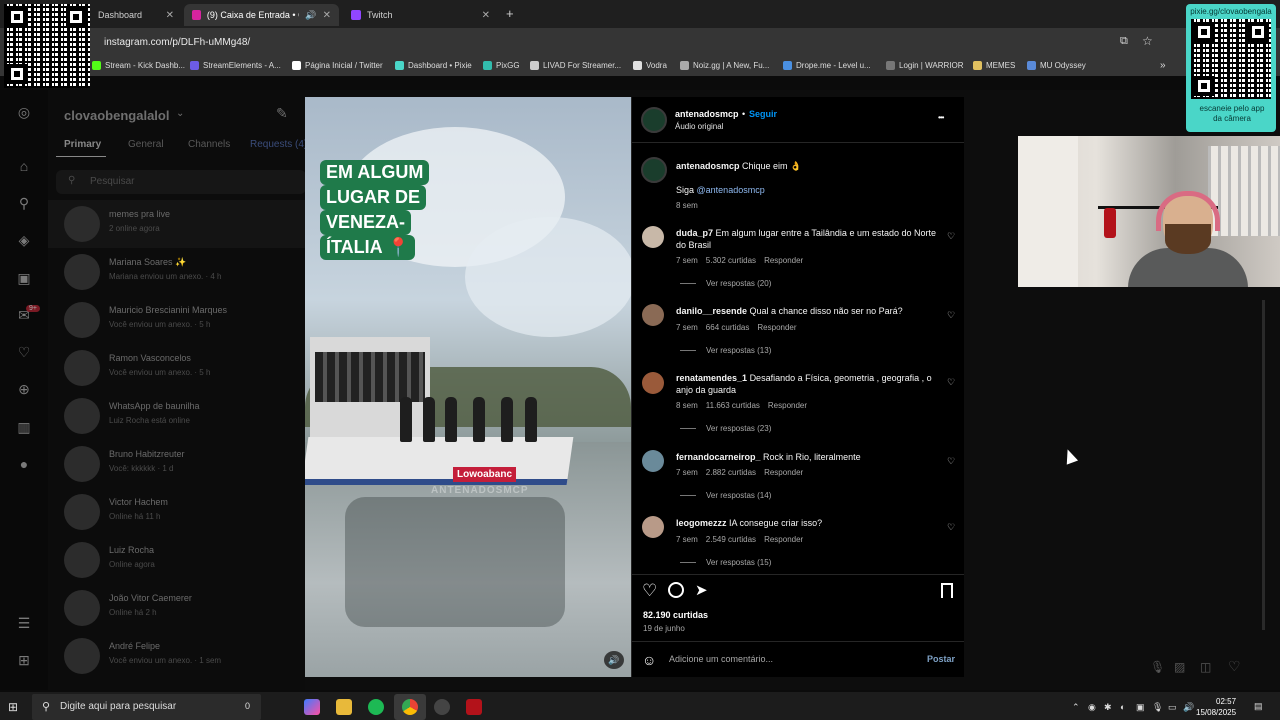 Image resolution: width=1280 pixels, height=720 pixels. What do you see at coordinates (1140, 707) in the screenshot?
I see `tray-app-icon: ▣` at bounding box center [1140, 707].